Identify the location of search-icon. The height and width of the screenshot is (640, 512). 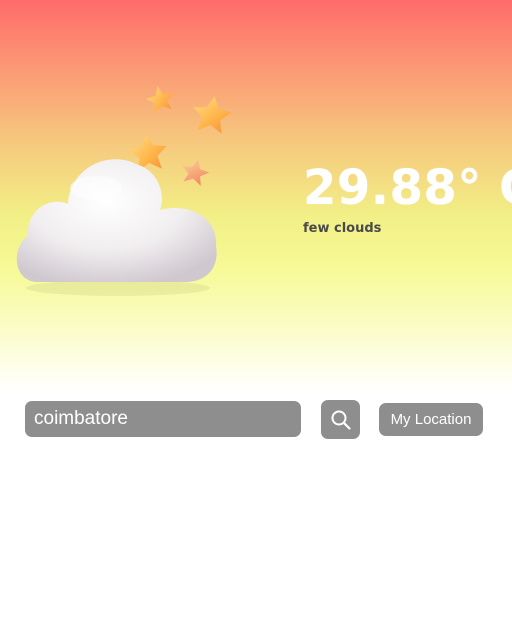
(341, 420).